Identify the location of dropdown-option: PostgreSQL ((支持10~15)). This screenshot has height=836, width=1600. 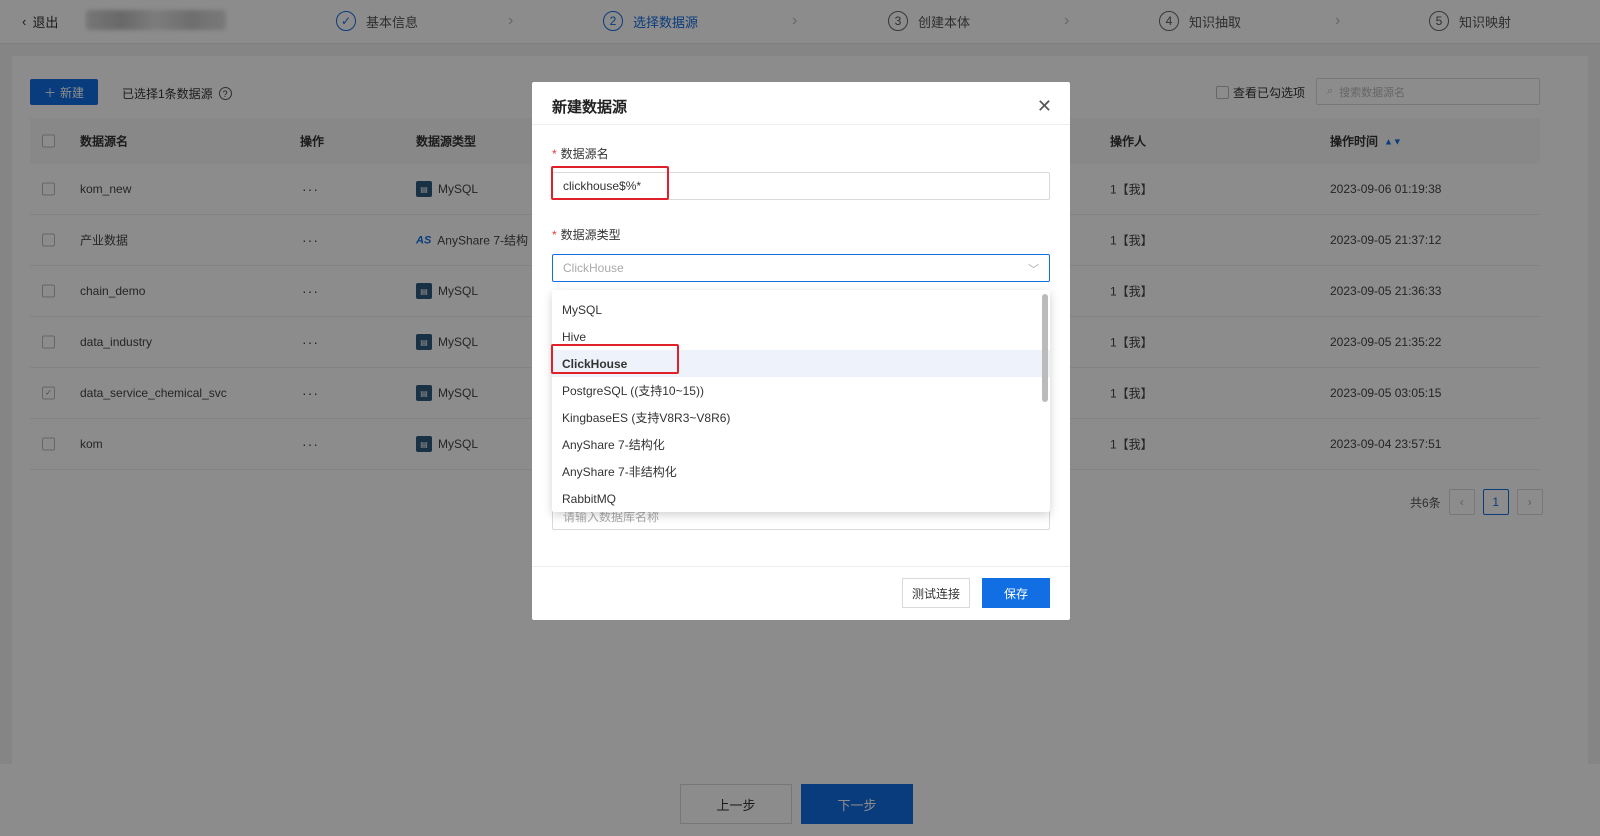
(801, 390).